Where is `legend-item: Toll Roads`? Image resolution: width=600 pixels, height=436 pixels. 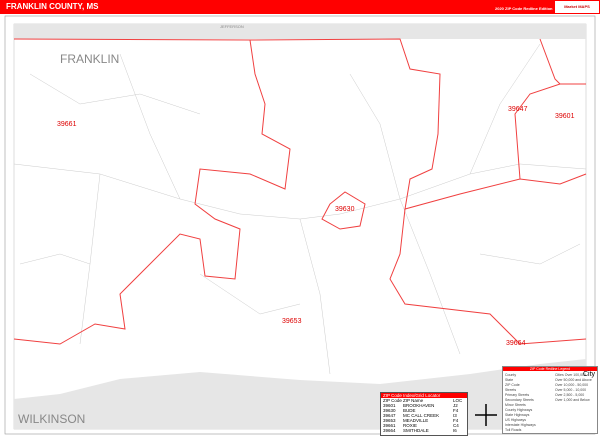
legend-item: Toll Roads is located at coordinates (513, 430).